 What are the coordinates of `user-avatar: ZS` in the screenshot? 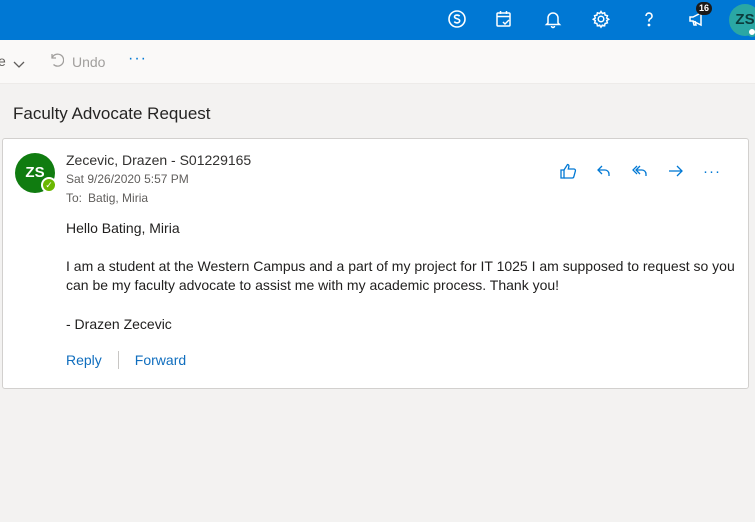 It's located at (742, 20).